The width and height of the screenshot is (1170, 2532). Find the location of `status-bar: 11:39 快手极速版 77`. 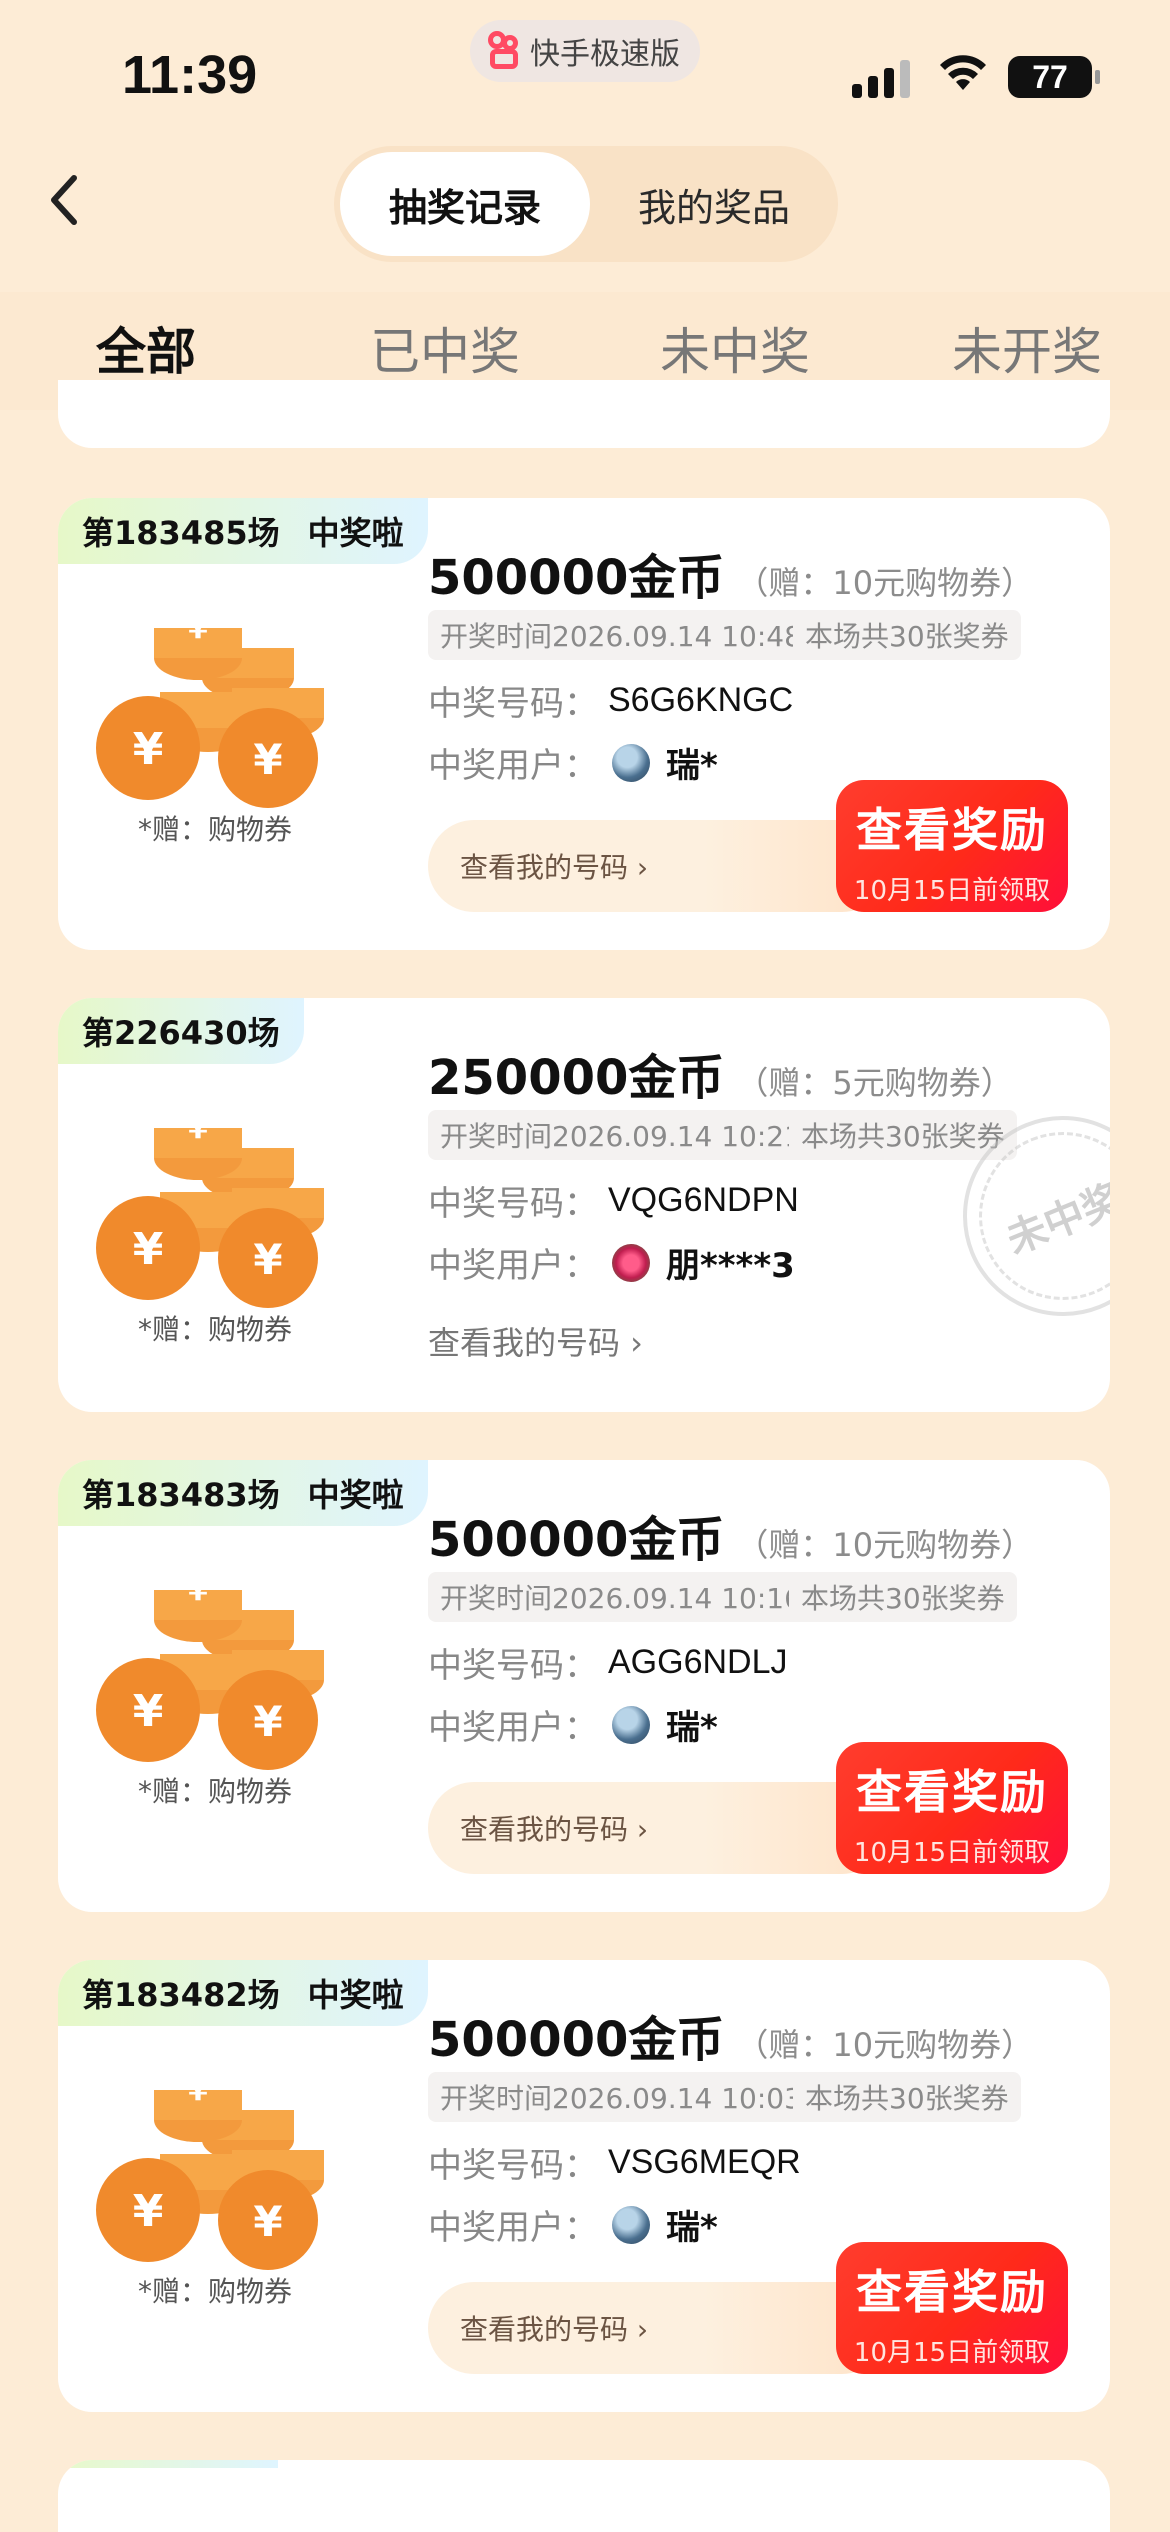

status-bar: 11:39 快手极速版 77 is located at coordinates (585, 70).